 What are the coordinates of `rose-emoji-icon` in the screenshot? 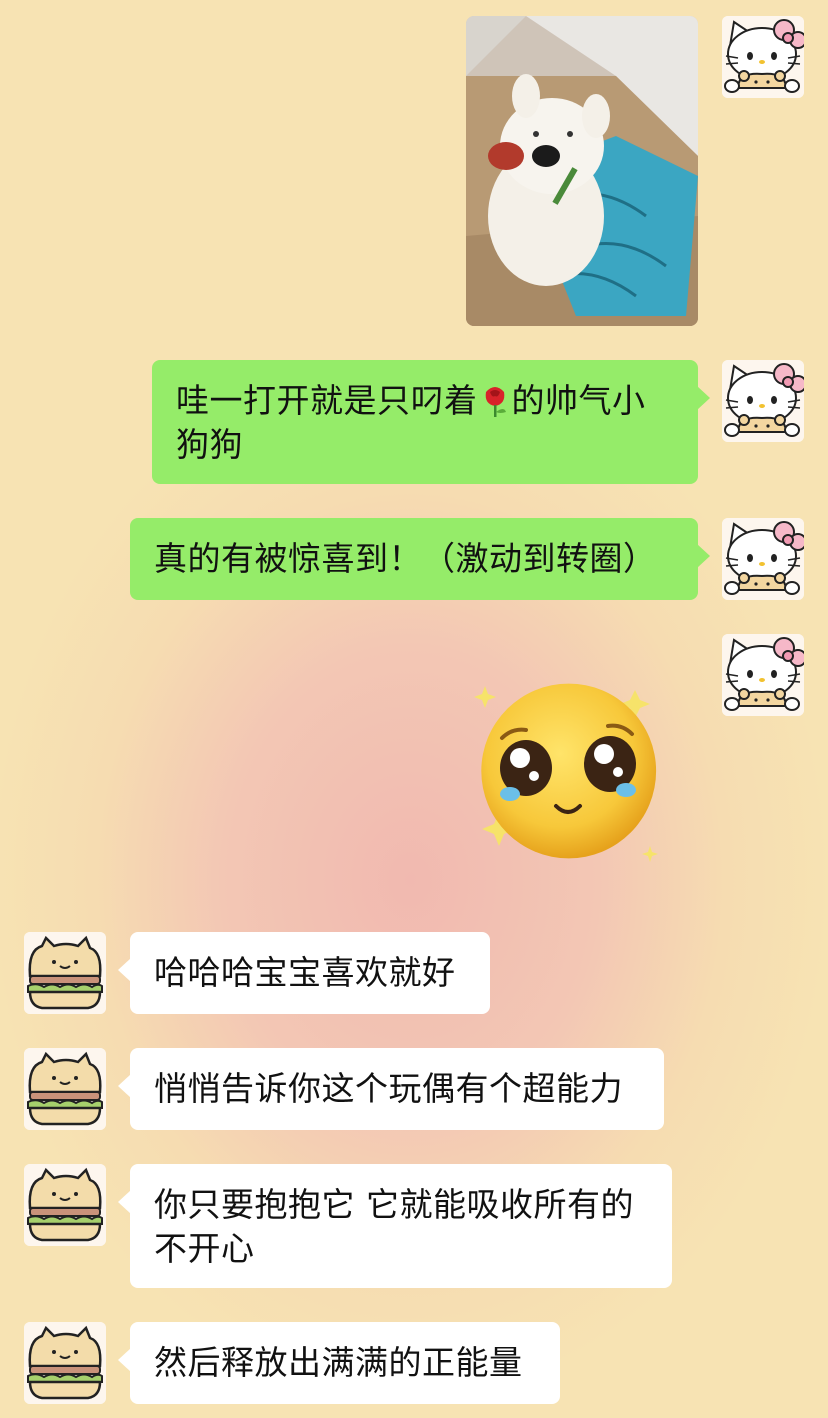 It's located at (495, 402).